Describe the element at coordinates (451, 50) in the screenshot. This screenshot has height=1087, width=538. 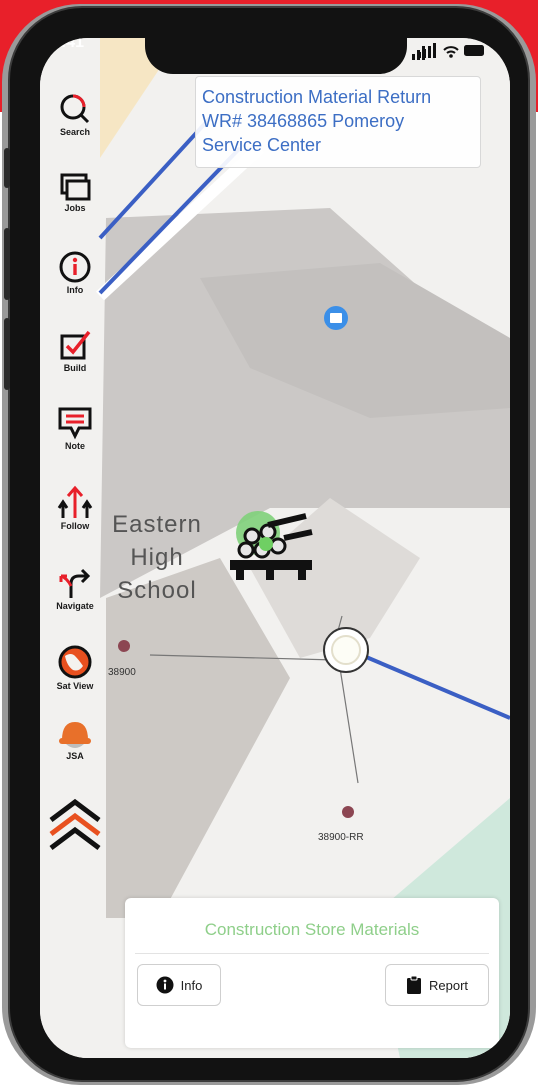
I see `status-icons` at that location.